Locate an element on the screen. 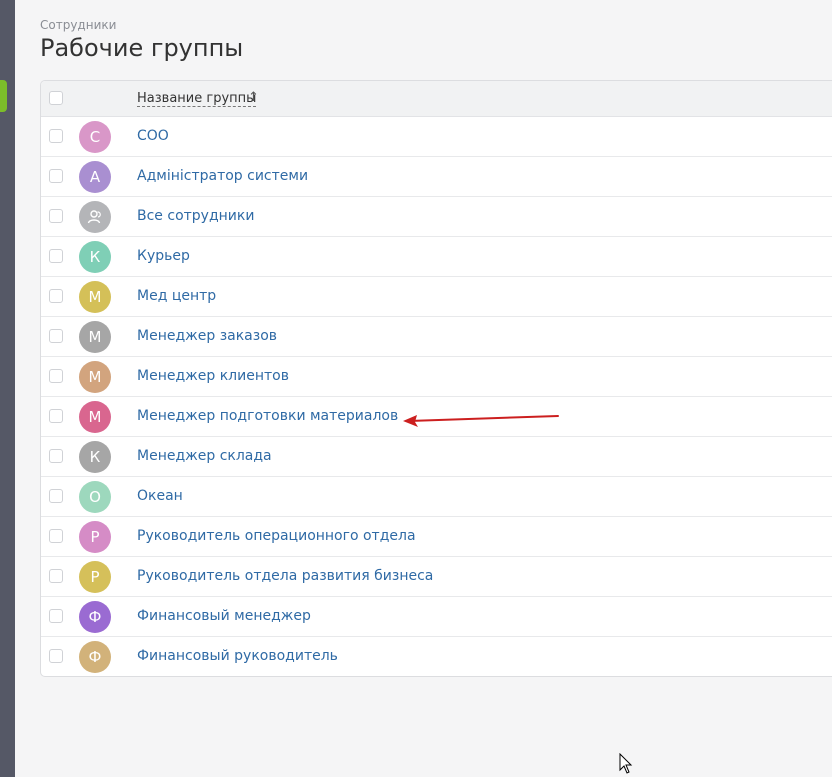 Image resolution: width=832 pixels, height=777 pixels. group-name-link: Руководитель отдела развития бизнеса is located at coordinates (285, 576).